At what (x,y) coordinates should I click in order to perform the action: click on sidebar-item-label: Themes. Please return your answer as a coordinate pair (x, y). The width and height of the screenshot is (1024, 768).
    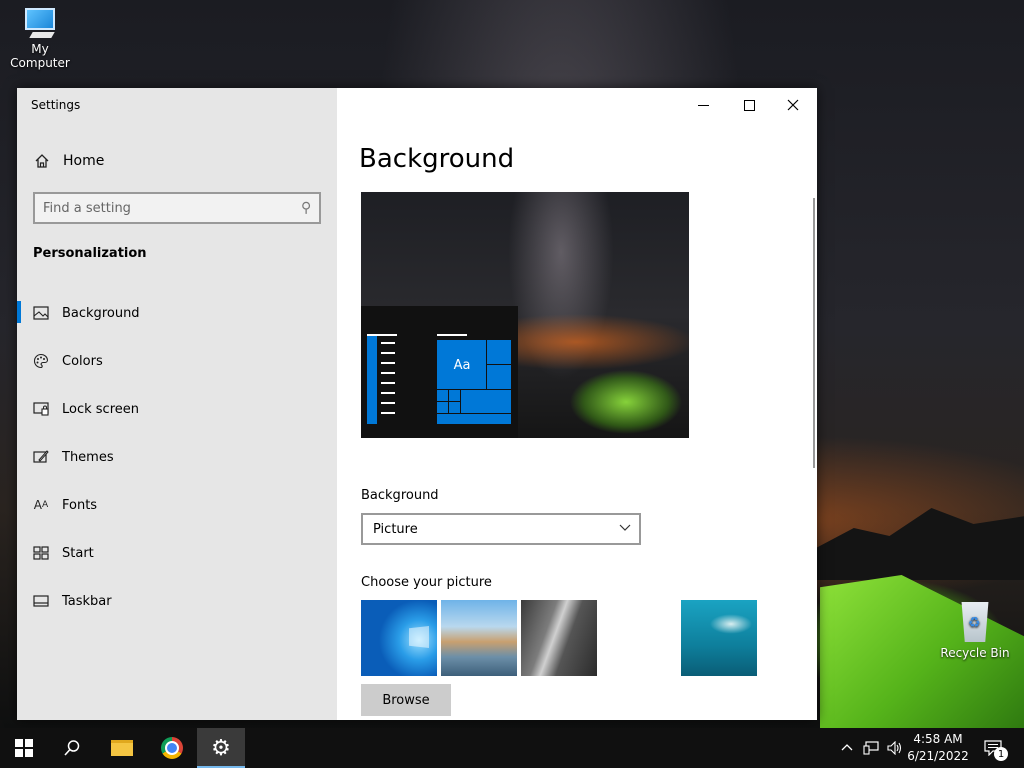
    Looking at the image, I should click on (88, 457).